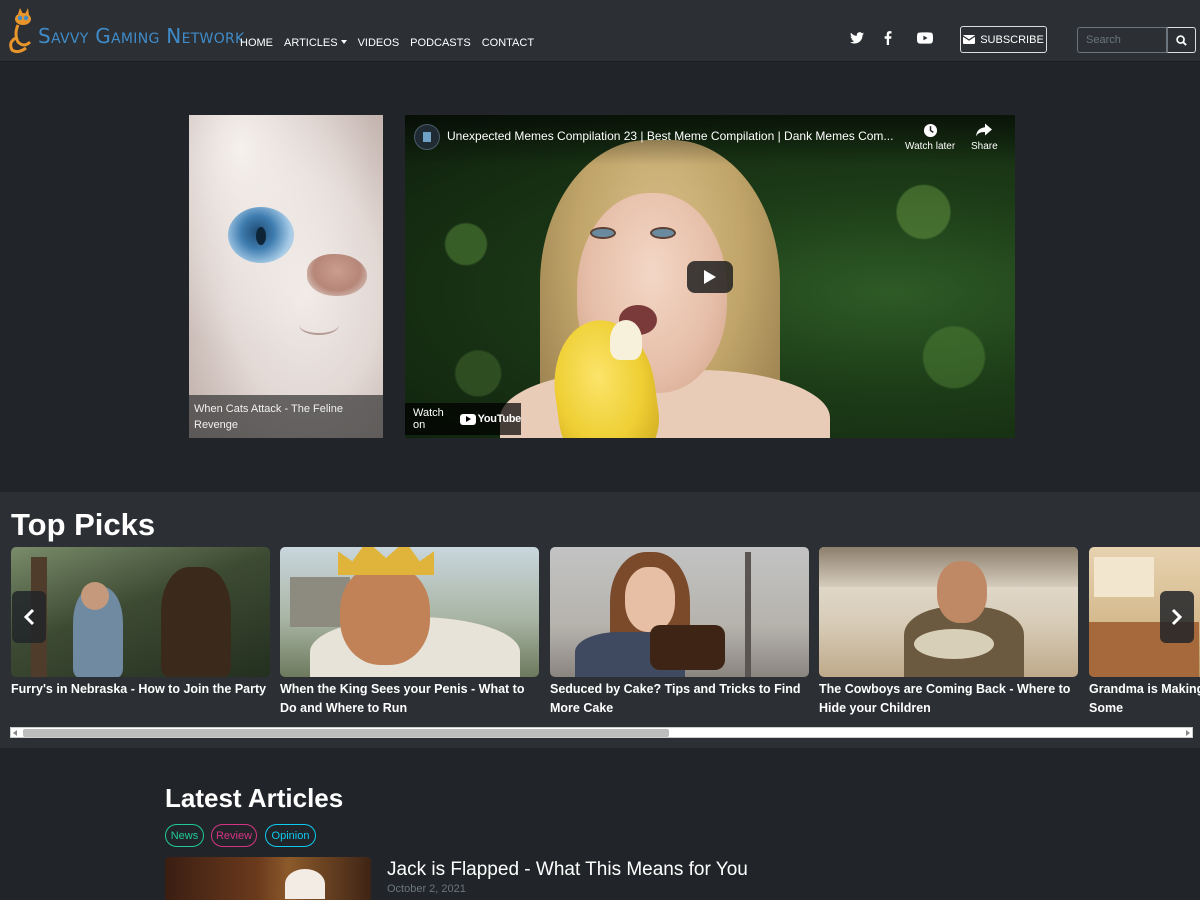 This screenshot has height=900, width=1200. Describe the element at coordinates (888, 38) in the screenshot. I see `facebook-icon` at that location.